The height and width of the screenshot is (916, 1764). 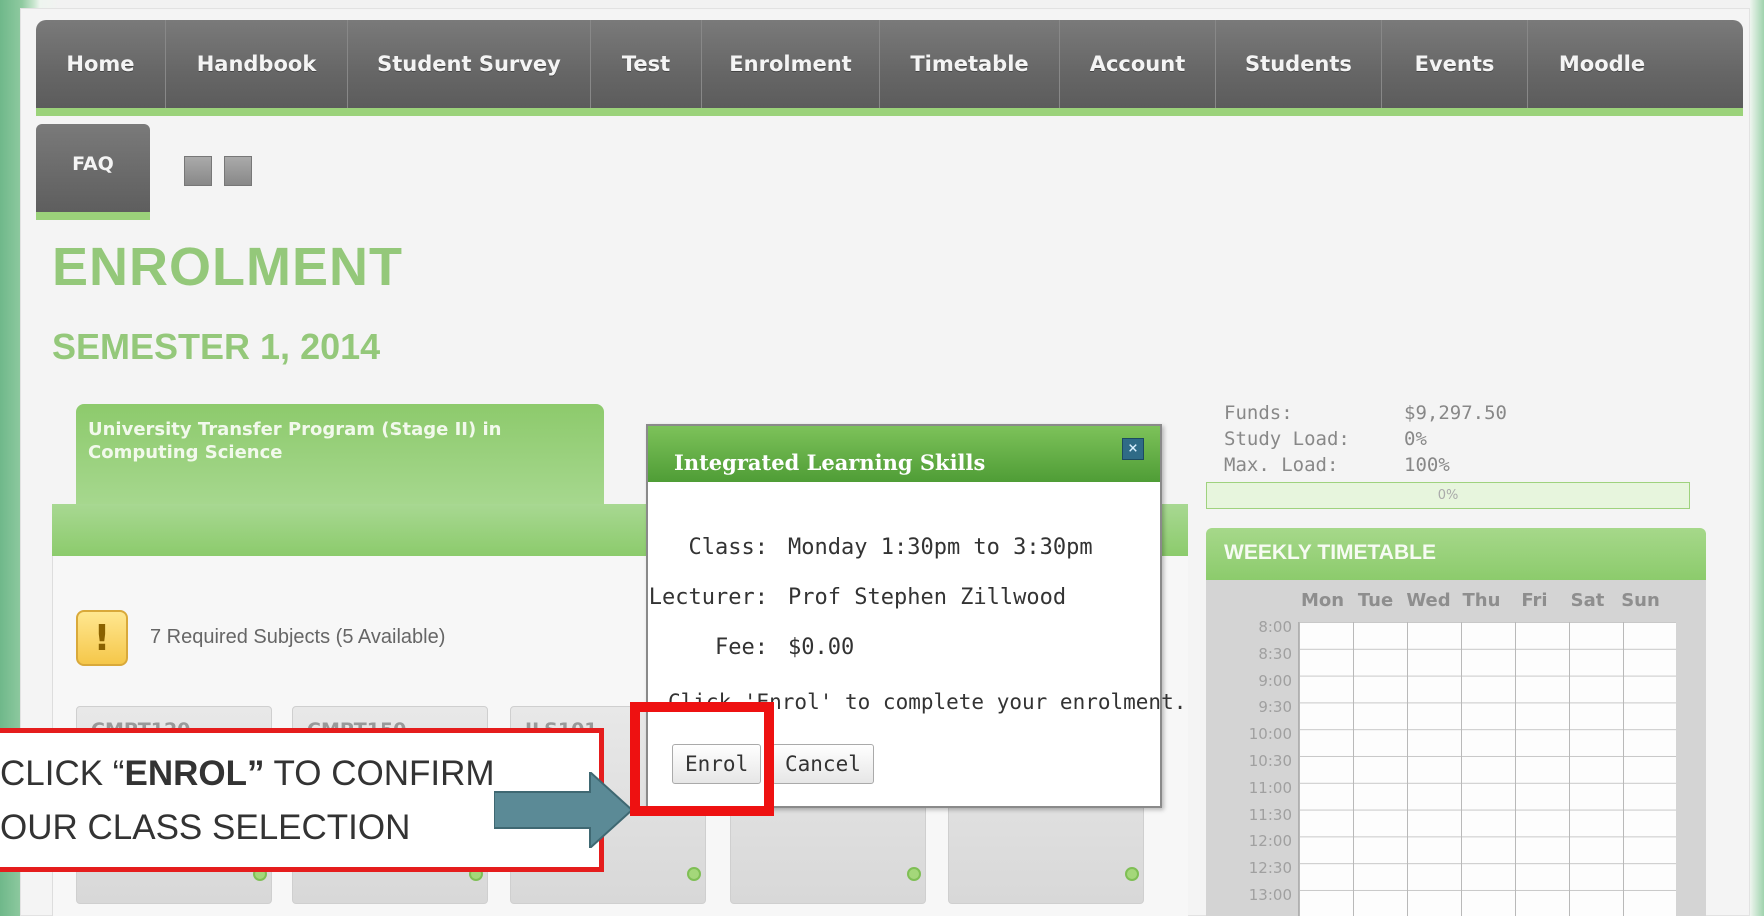 I want to click on day-label: Sun, so click(x=1640, y=600).